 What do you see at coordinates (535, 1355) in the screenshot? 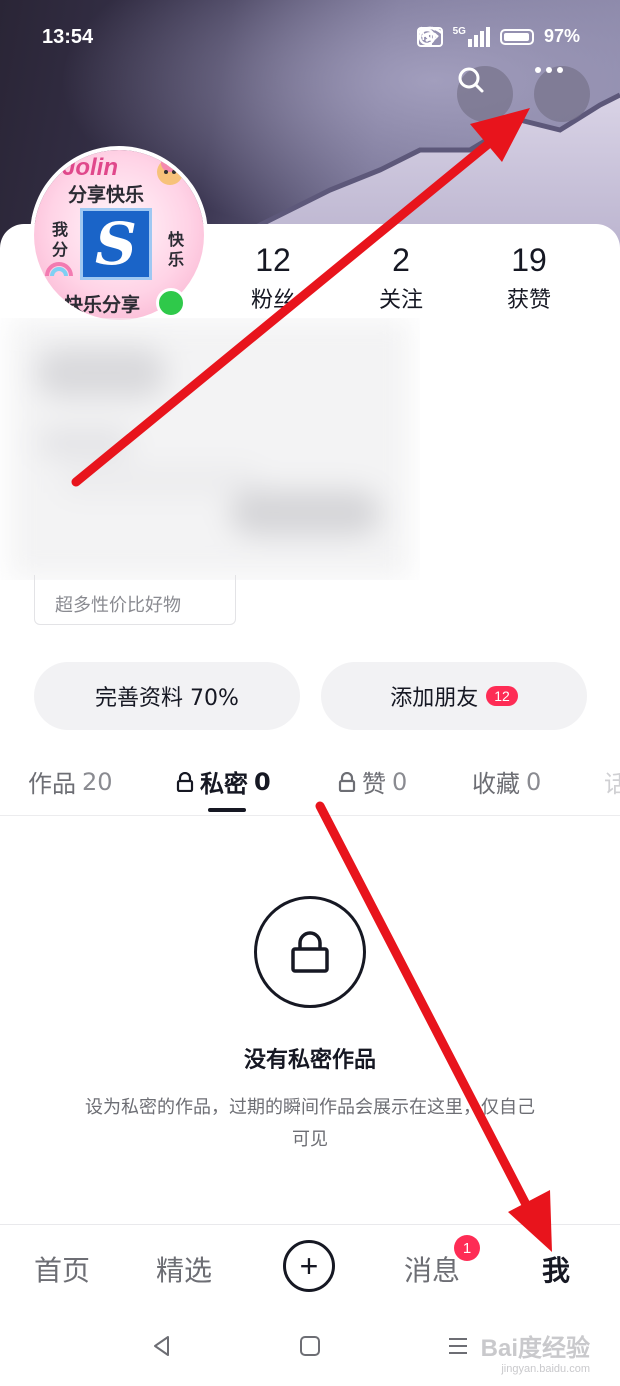
I see `watermark: Bai度经验 jingyan.baidu.com` at bounding box center [535, 1355].